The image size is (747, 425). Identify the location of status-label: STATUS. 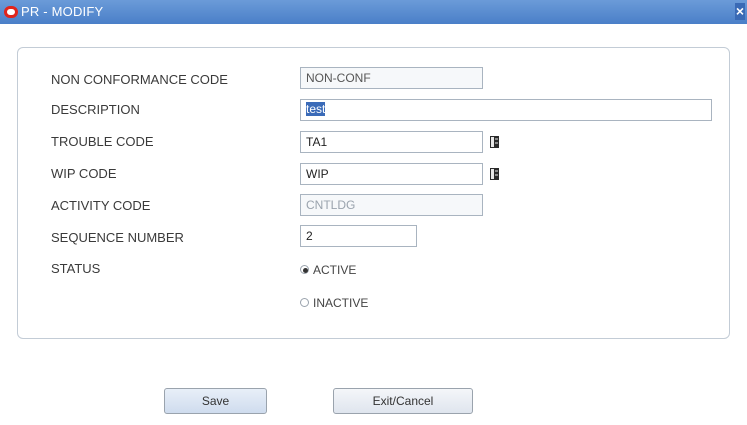
(76, 268).